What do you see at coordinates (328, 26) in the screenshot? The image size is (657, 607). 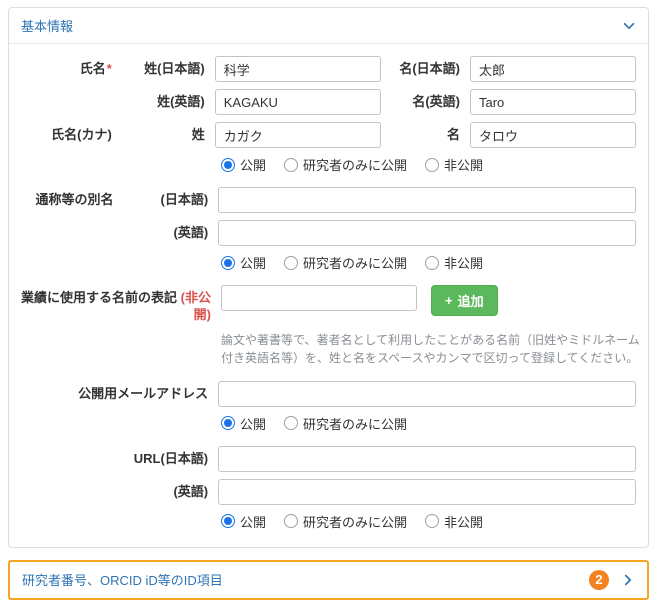 I see `basic-info-panel-header: 基本情報` at bounding box center [328, 26].